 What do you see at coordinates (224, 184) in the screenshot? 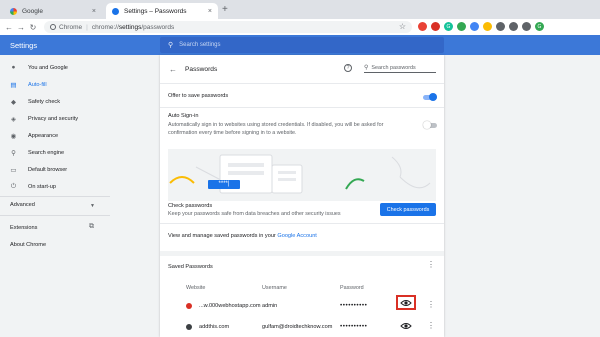
I see `masked-password-badge: ****|` at bounding box center [224, 184].